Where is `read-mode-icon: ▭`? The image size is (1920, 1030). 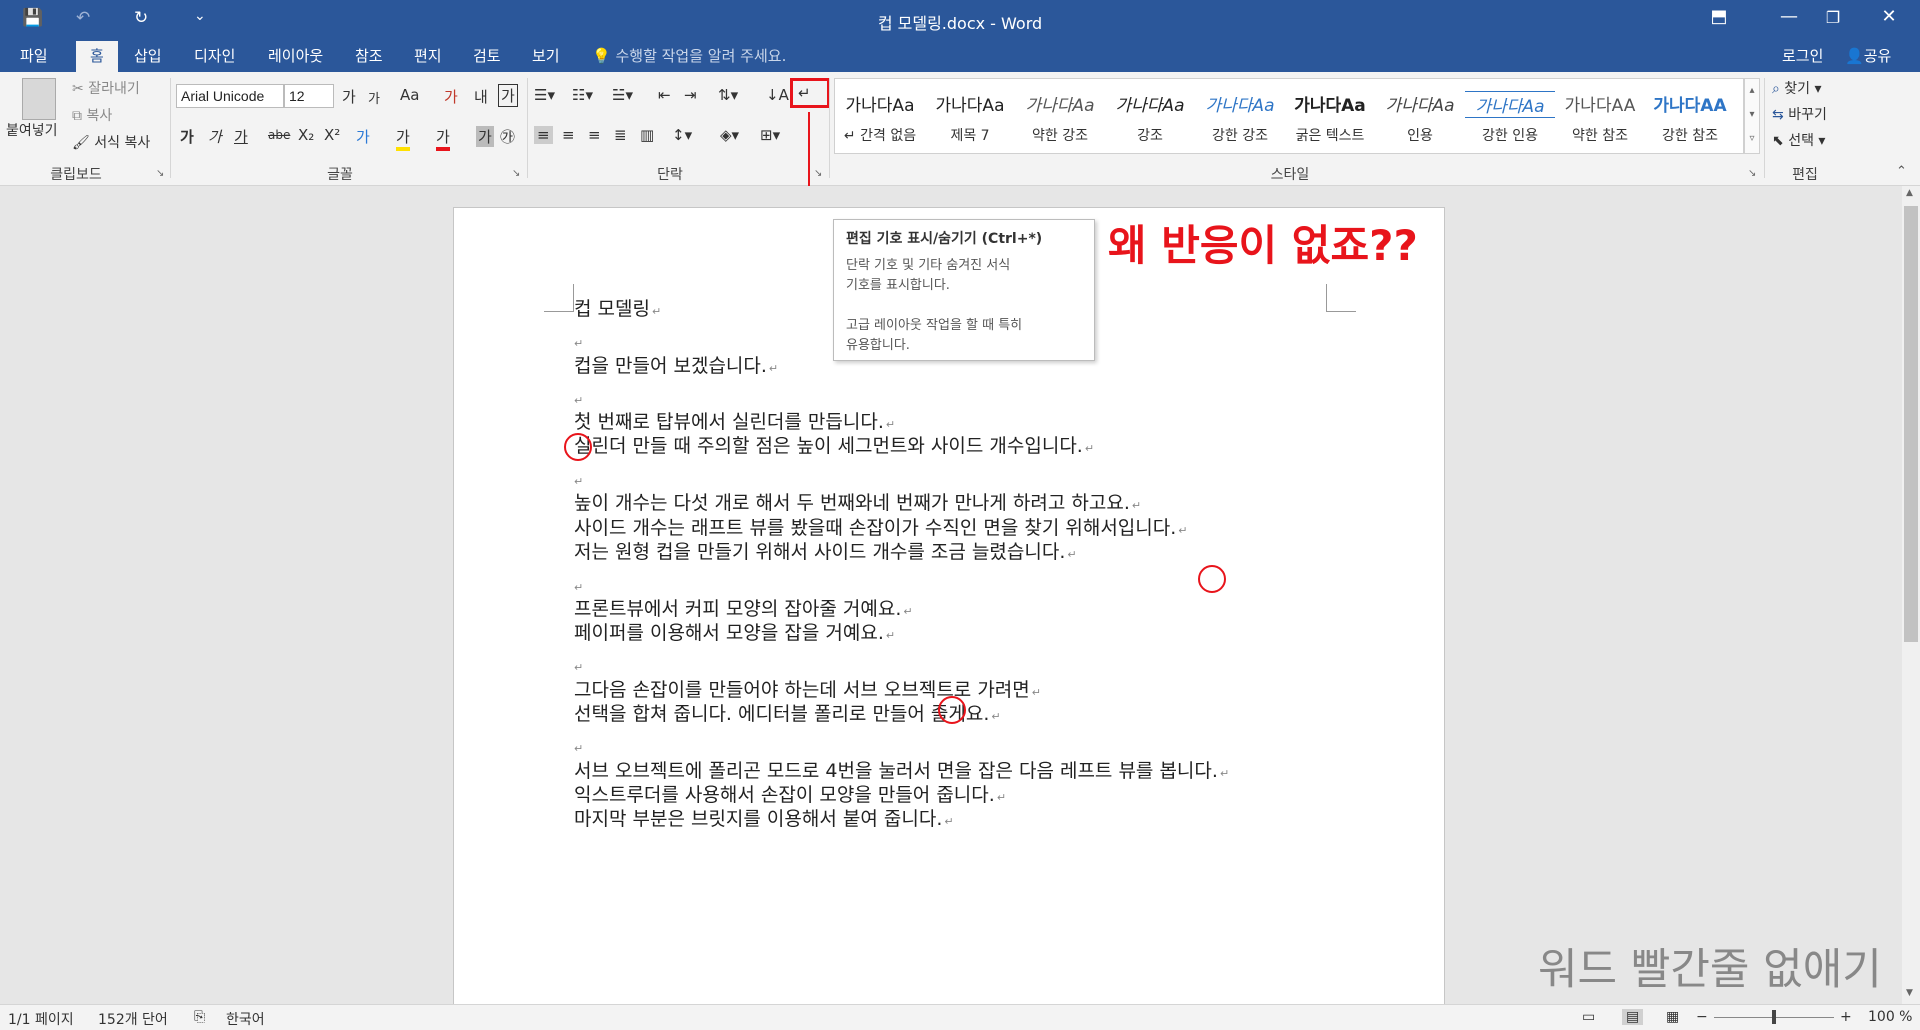 read-mode-icon: ▭ is located at coordinates (1588, 1017).